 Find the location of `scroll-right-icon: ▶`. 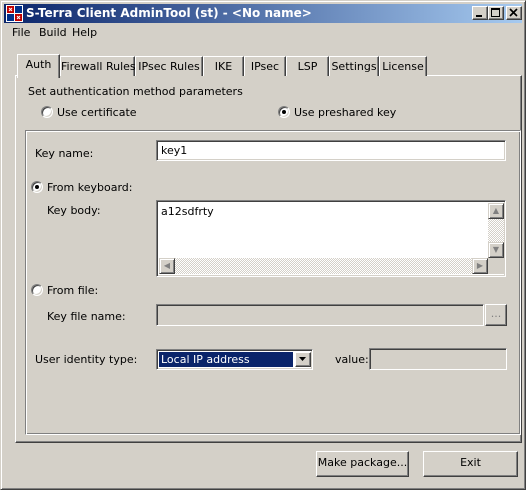

scroll-right-icon: ▶ is located at coordinates (480, 265).